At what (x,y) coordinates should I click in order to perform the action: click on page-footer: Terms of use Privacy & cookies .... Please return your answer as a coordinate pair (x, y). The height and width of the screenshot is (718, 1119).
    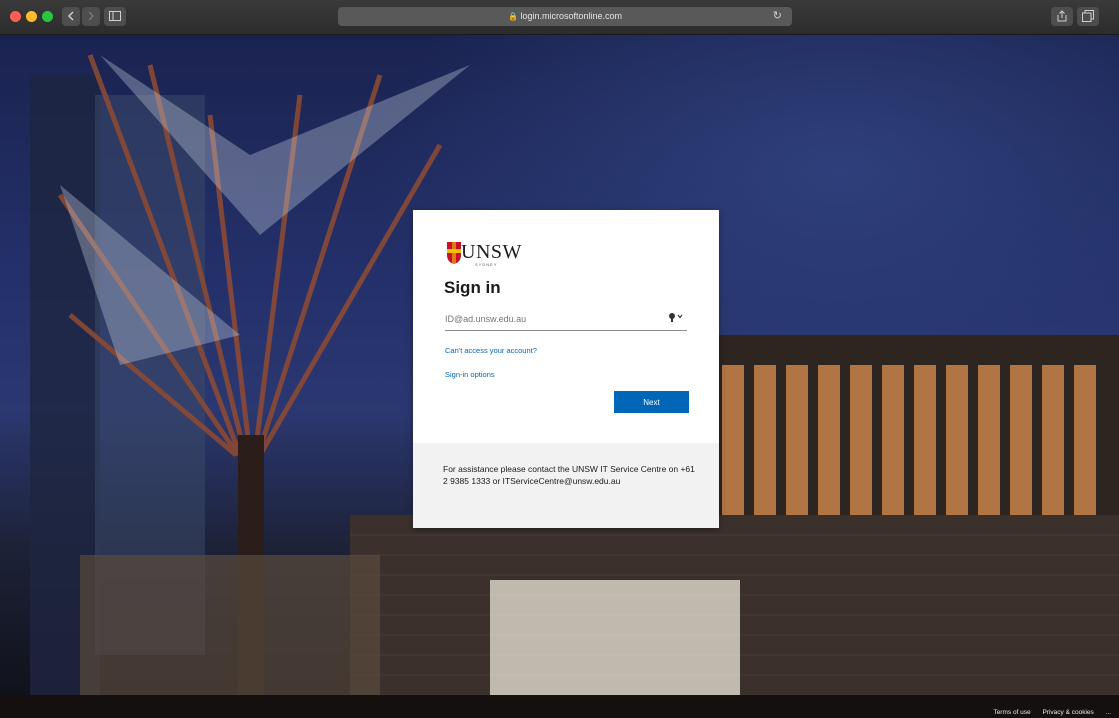
    Looking at the image, I should click on (1047, 712).